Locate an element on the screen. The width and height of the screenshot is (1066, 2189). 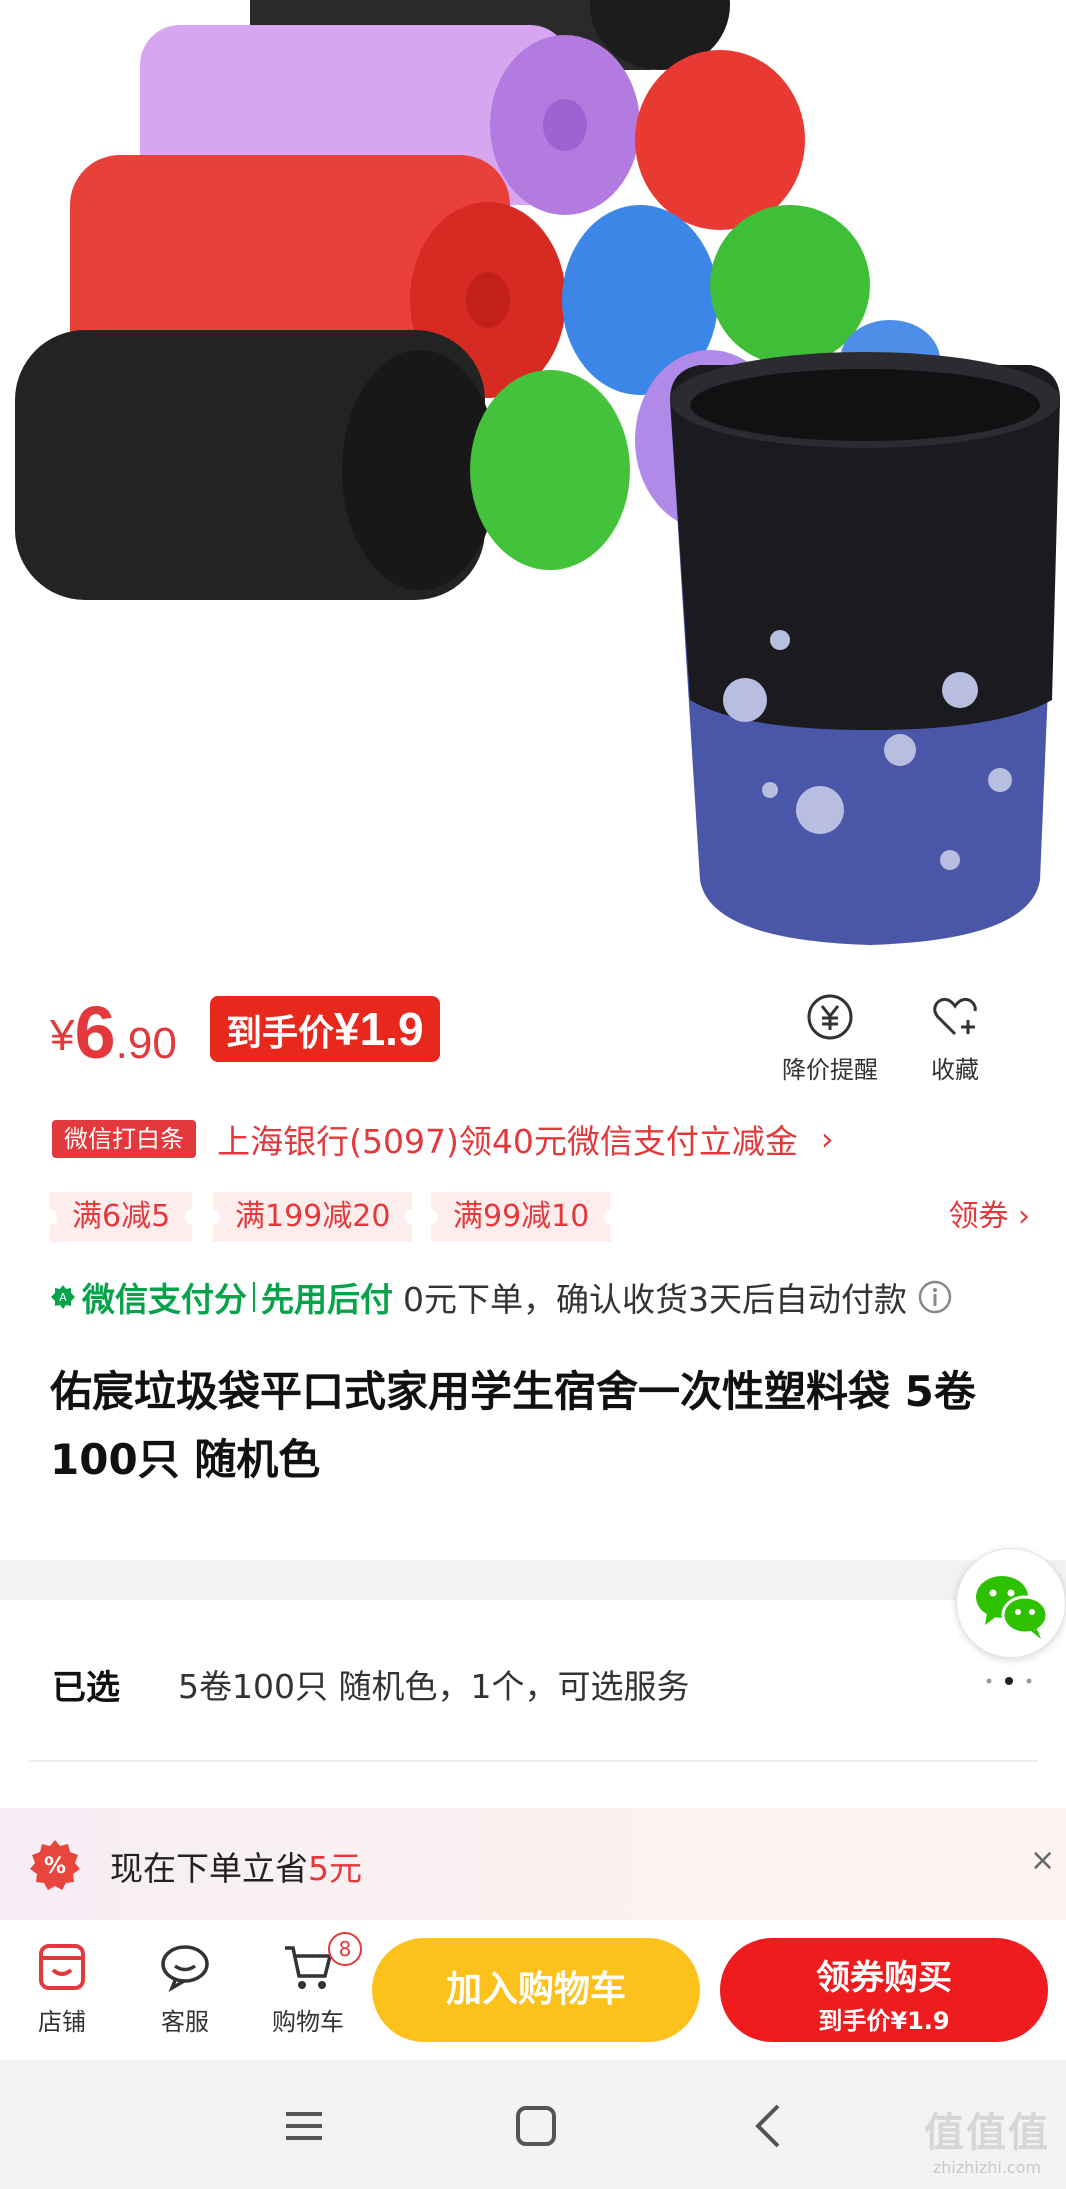
shop-label: 店铺 is located at coordinates (62, 2022).